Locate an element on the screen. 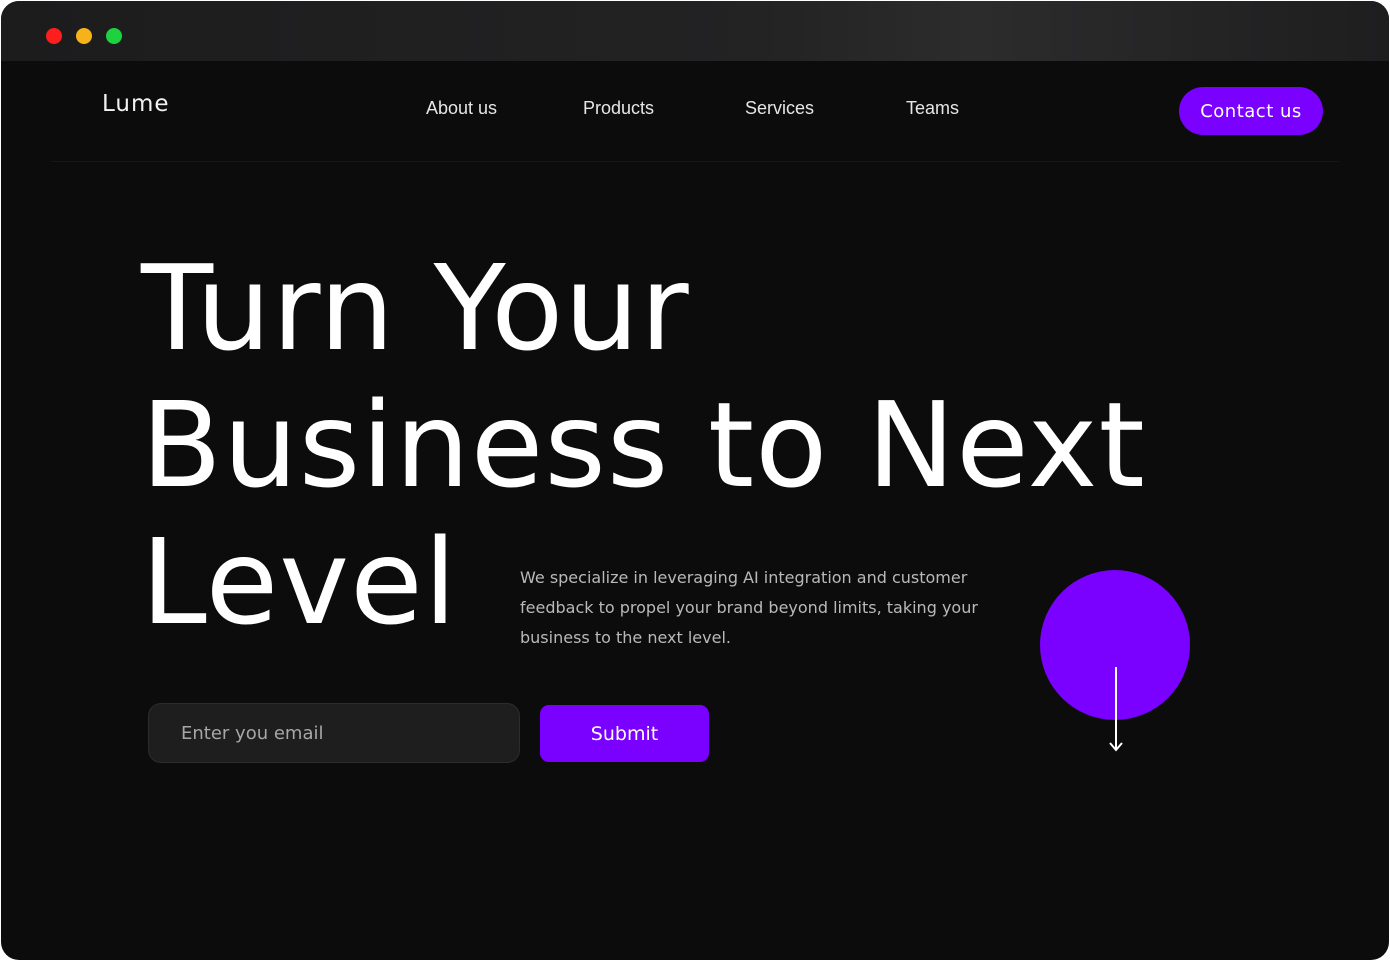  contact-us-button: Contact us is located at coordinates (1251, 111).